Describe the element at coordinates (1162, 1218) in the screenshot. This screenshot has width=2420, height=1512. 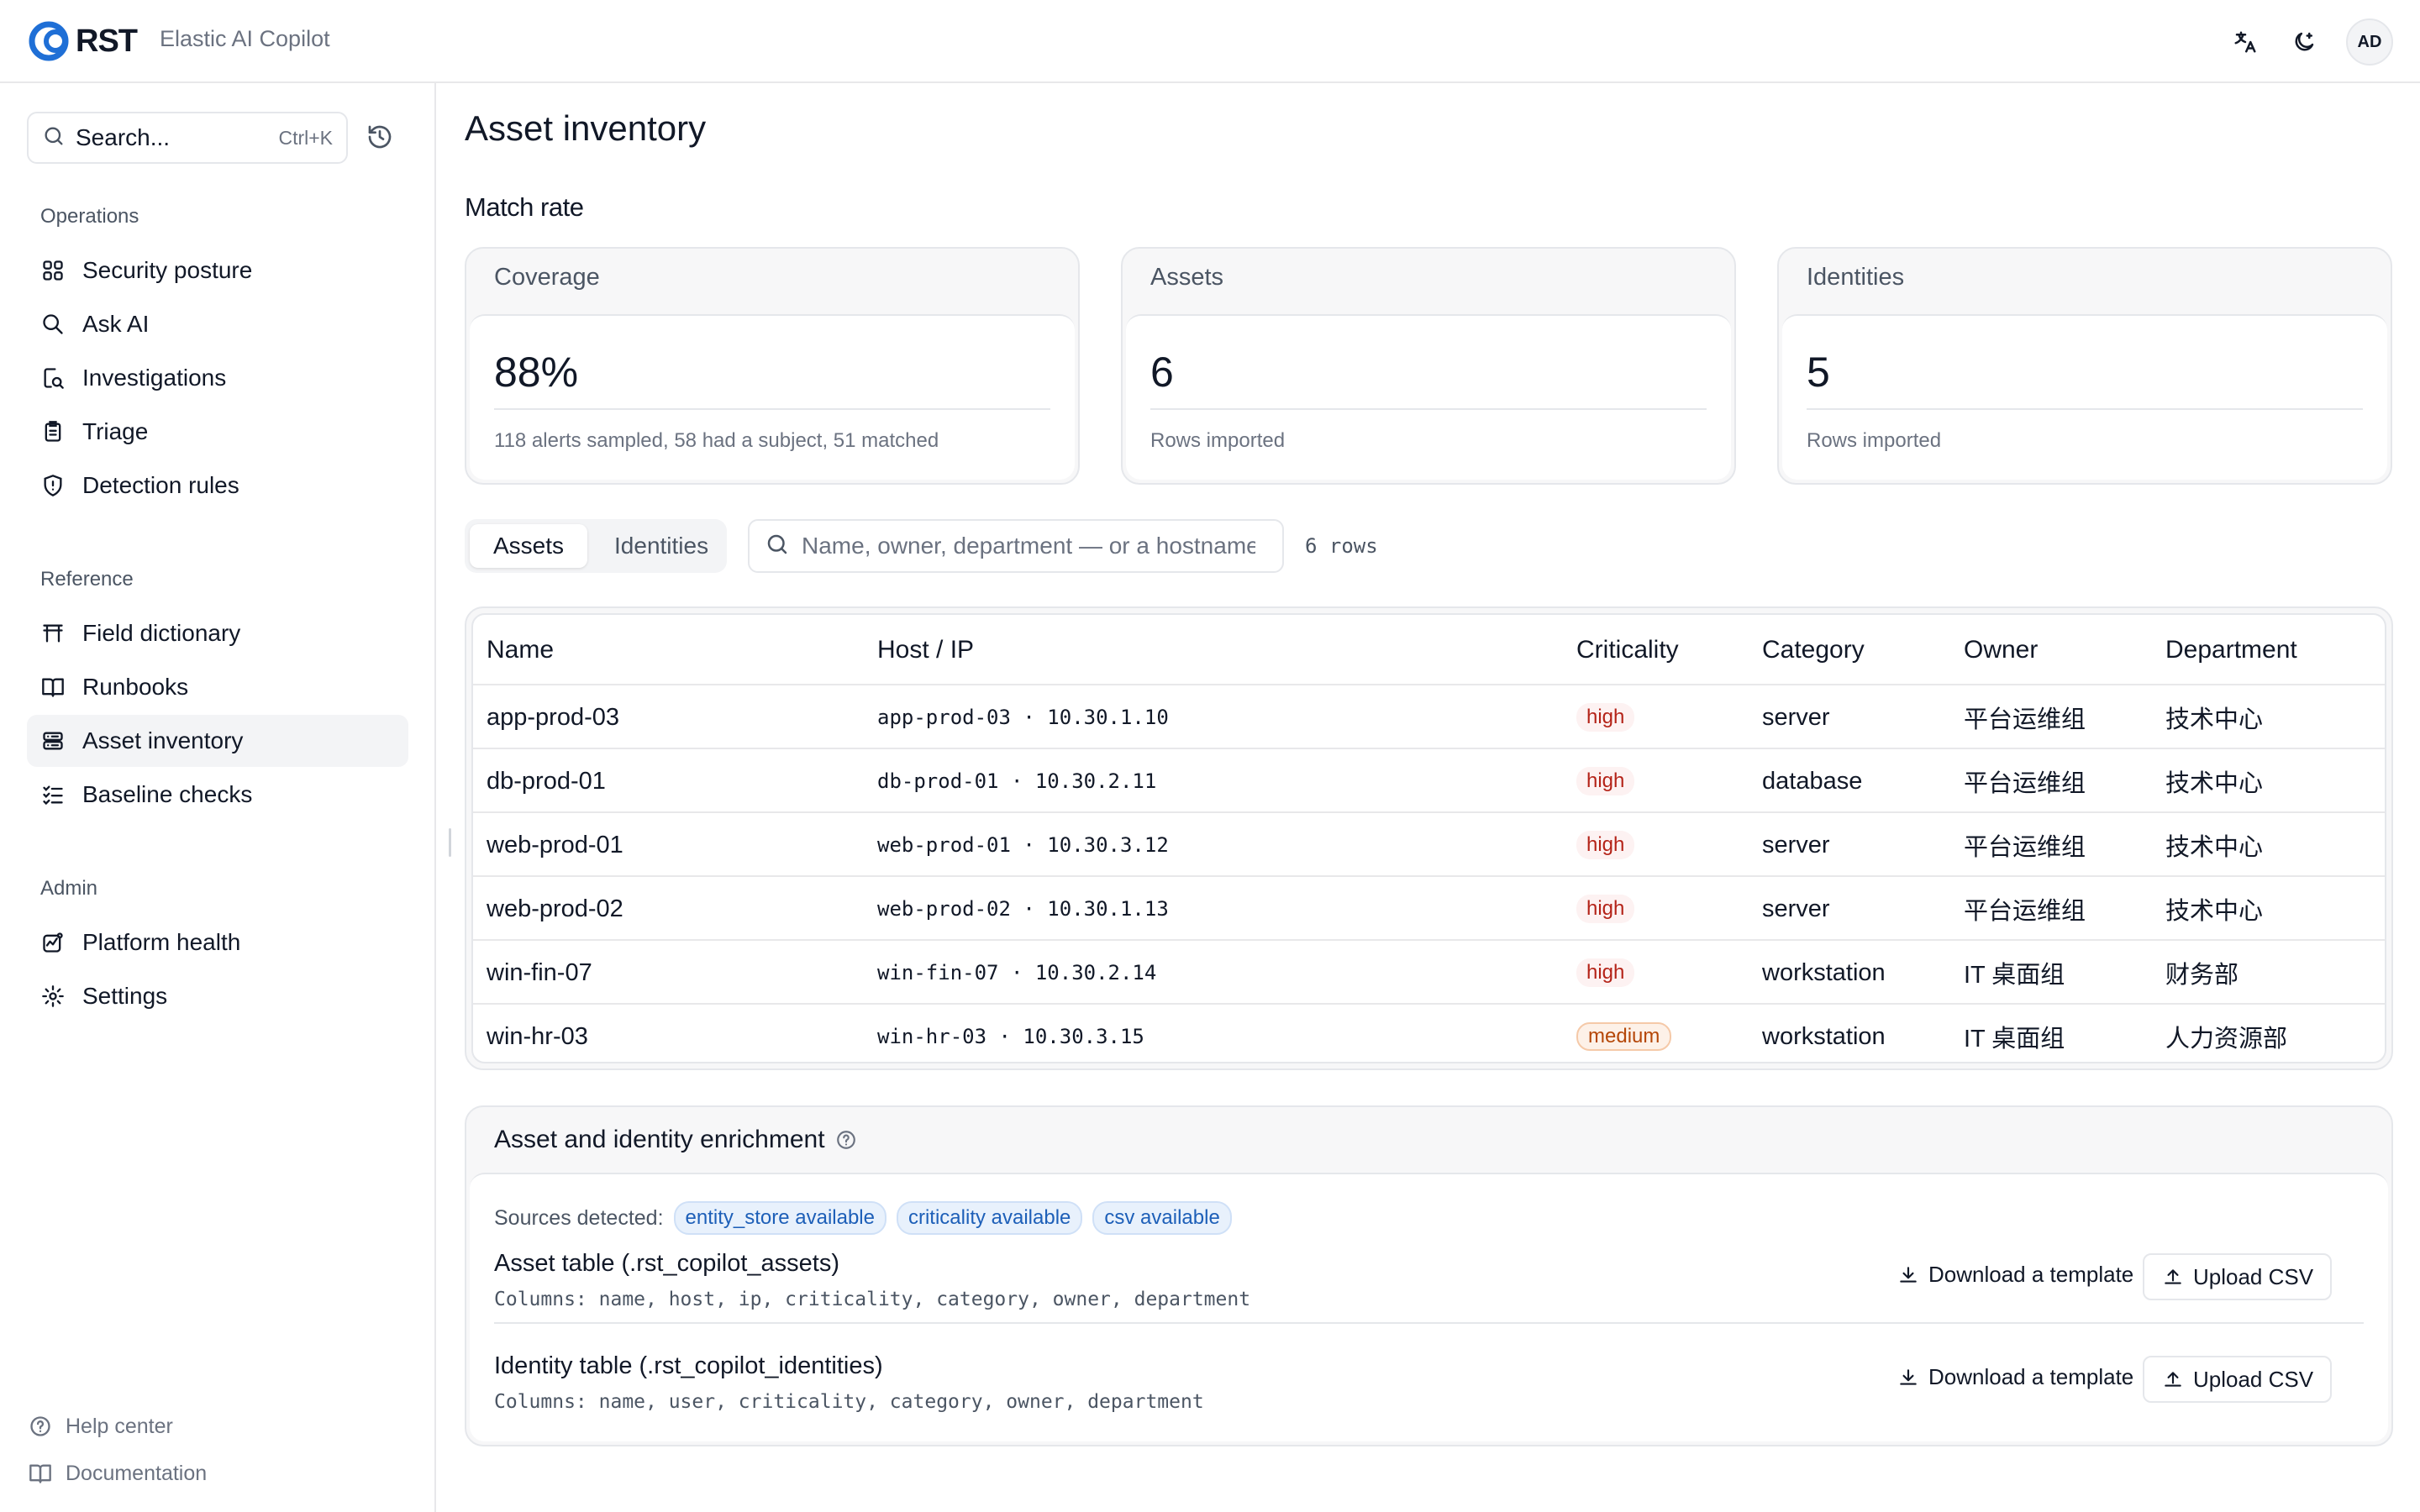
I see `source-chip: csv available` at that location.